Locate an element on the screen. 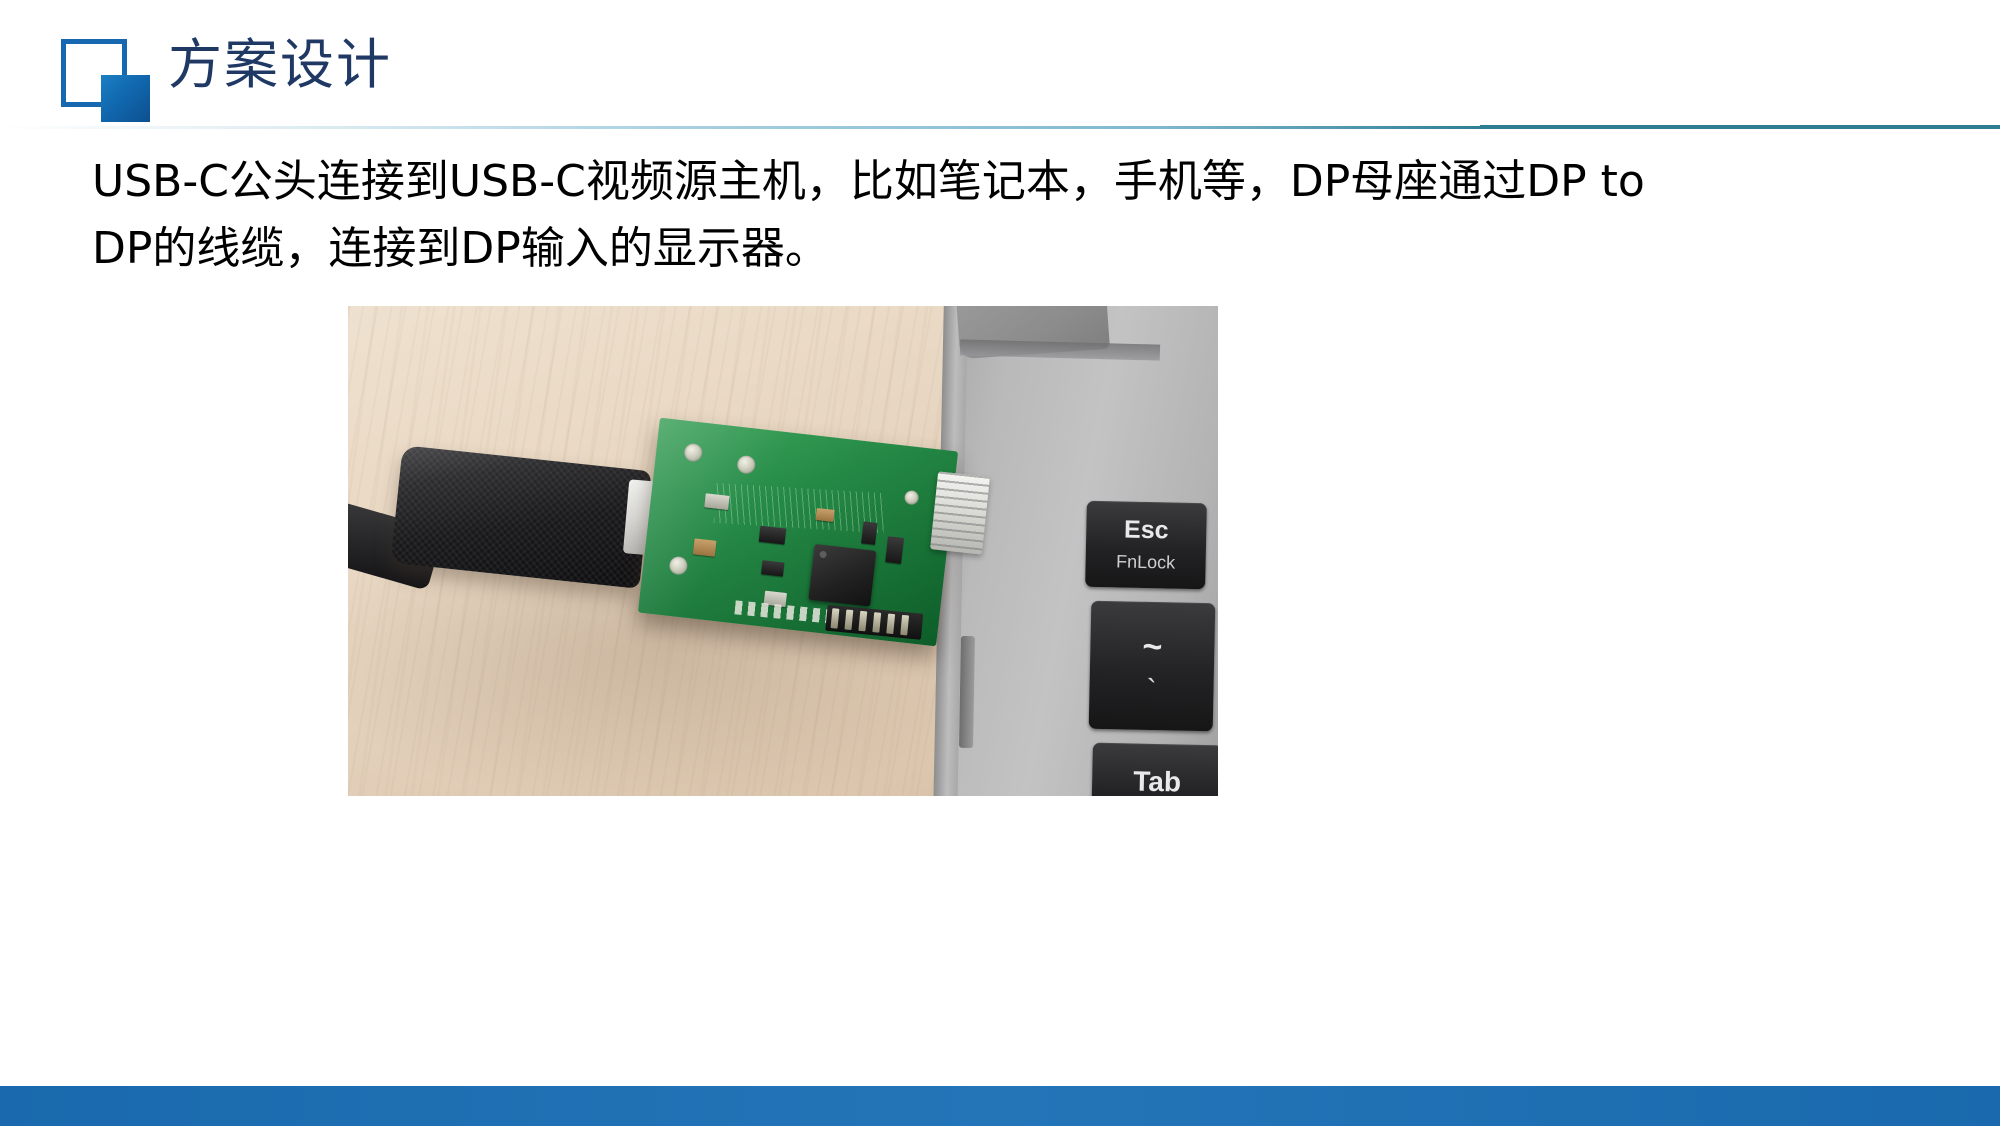 The image size is (2000, 1126). adapter-pcb is located at coordinates (798, 532).